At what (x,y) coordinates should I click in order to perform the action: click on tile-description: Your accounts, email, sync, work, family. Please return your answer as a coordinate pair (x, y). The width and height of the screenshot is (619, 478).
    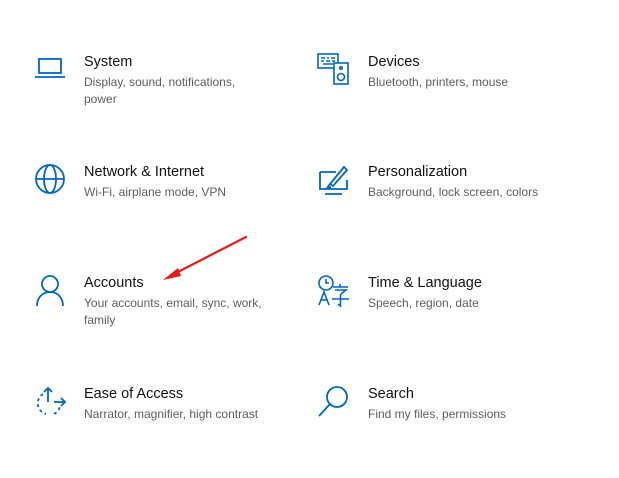
    Looking at the image, I should click on (173, 311).